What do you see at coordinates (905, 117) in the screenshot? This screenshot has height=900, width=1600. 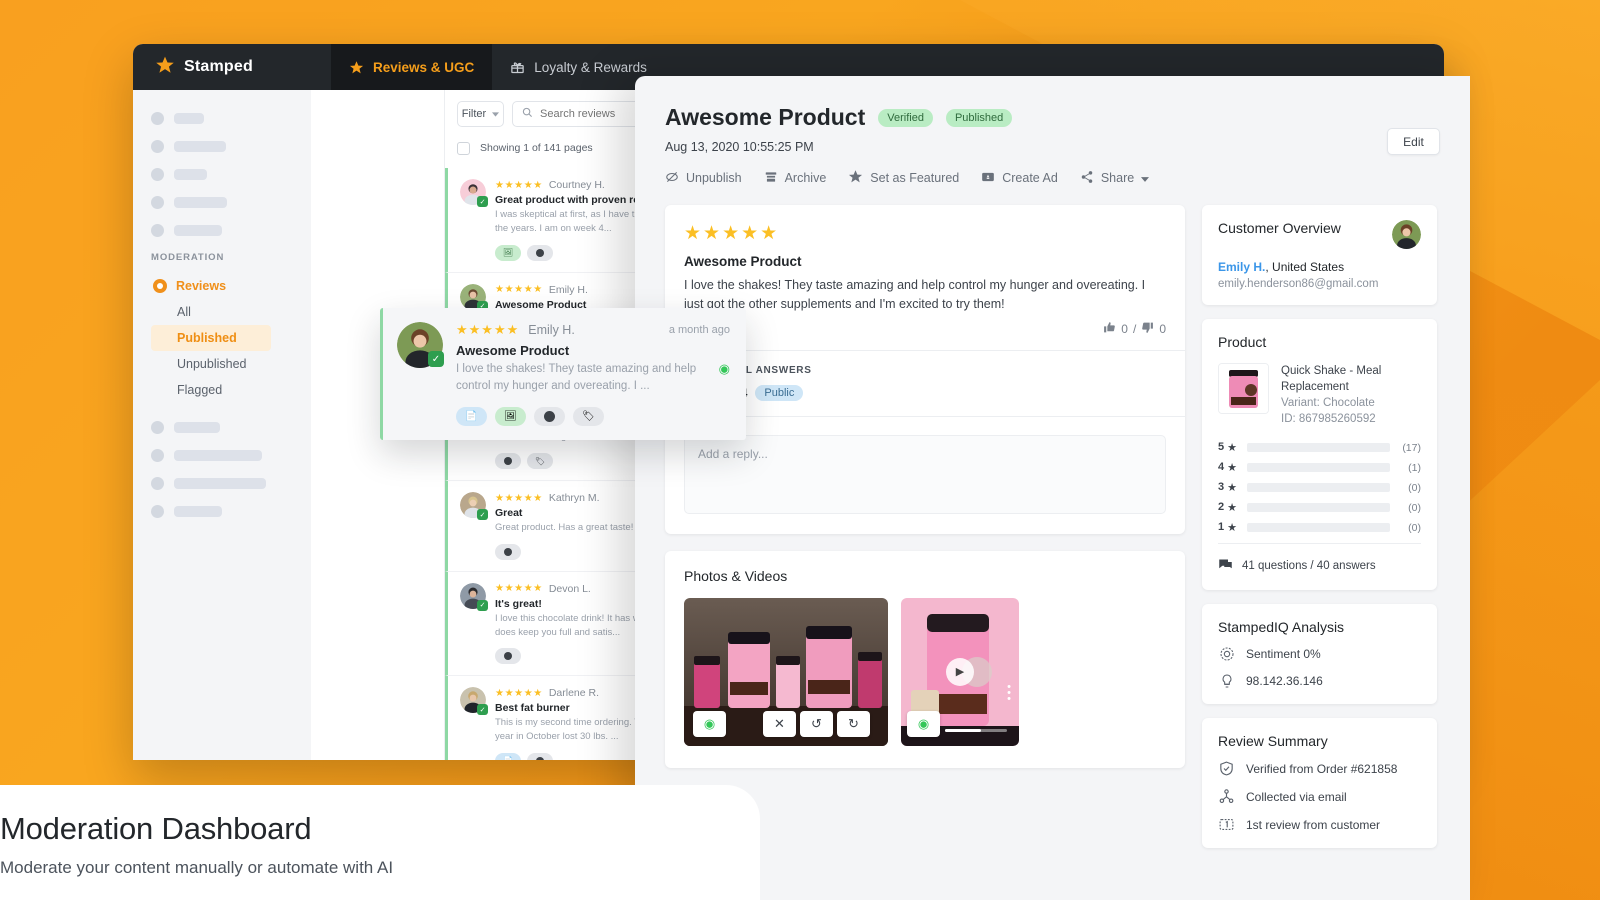 I see `status-badge-verified: Verified` at bounding box center [905, 117].